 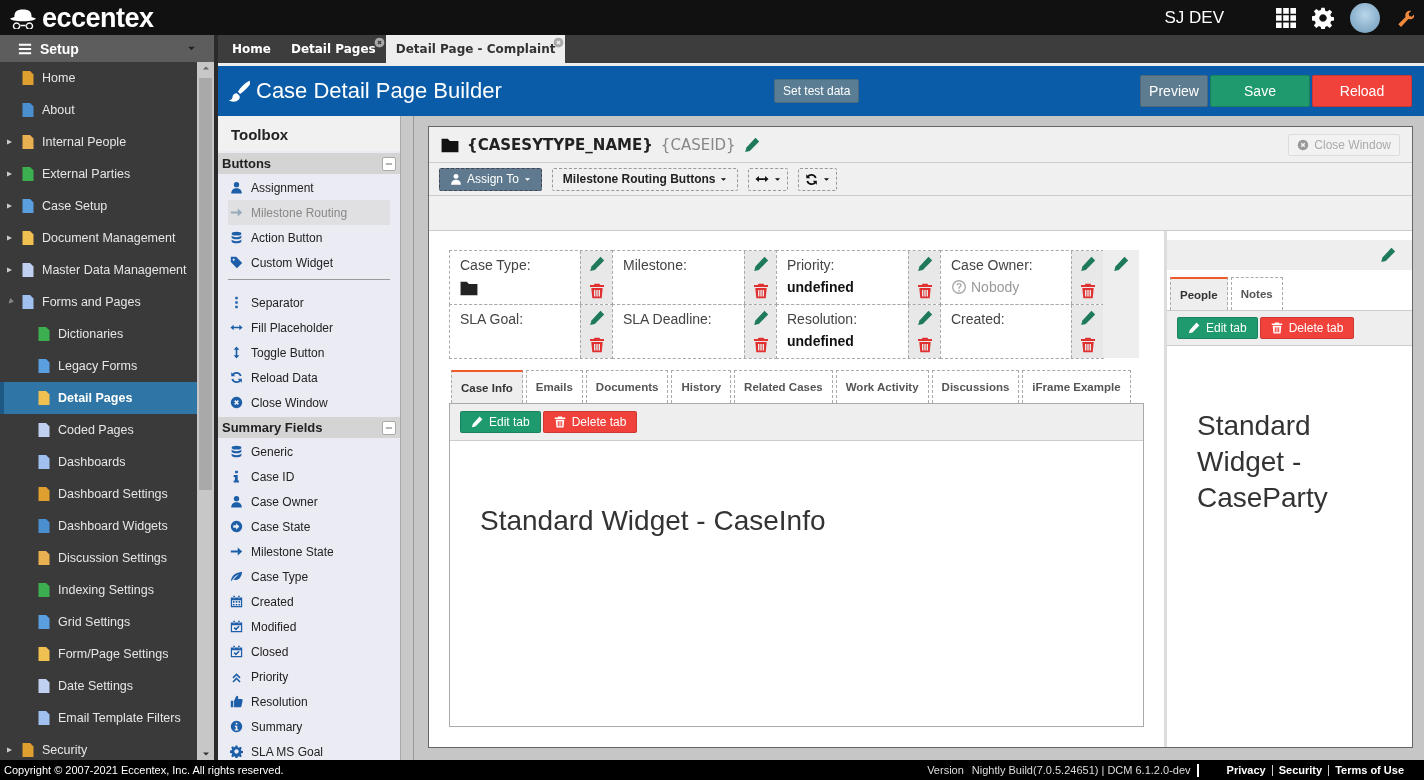 I want to click on toolbox-item: Action Button, so click(x=309, y=237).